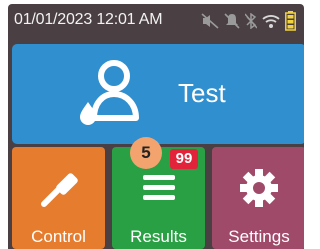 This screenshot has height=249, width=320. What do you see at coordinates (210, 21) in the screenshot?
I see `sound-muted-icon` at bounding box center [210, 21].